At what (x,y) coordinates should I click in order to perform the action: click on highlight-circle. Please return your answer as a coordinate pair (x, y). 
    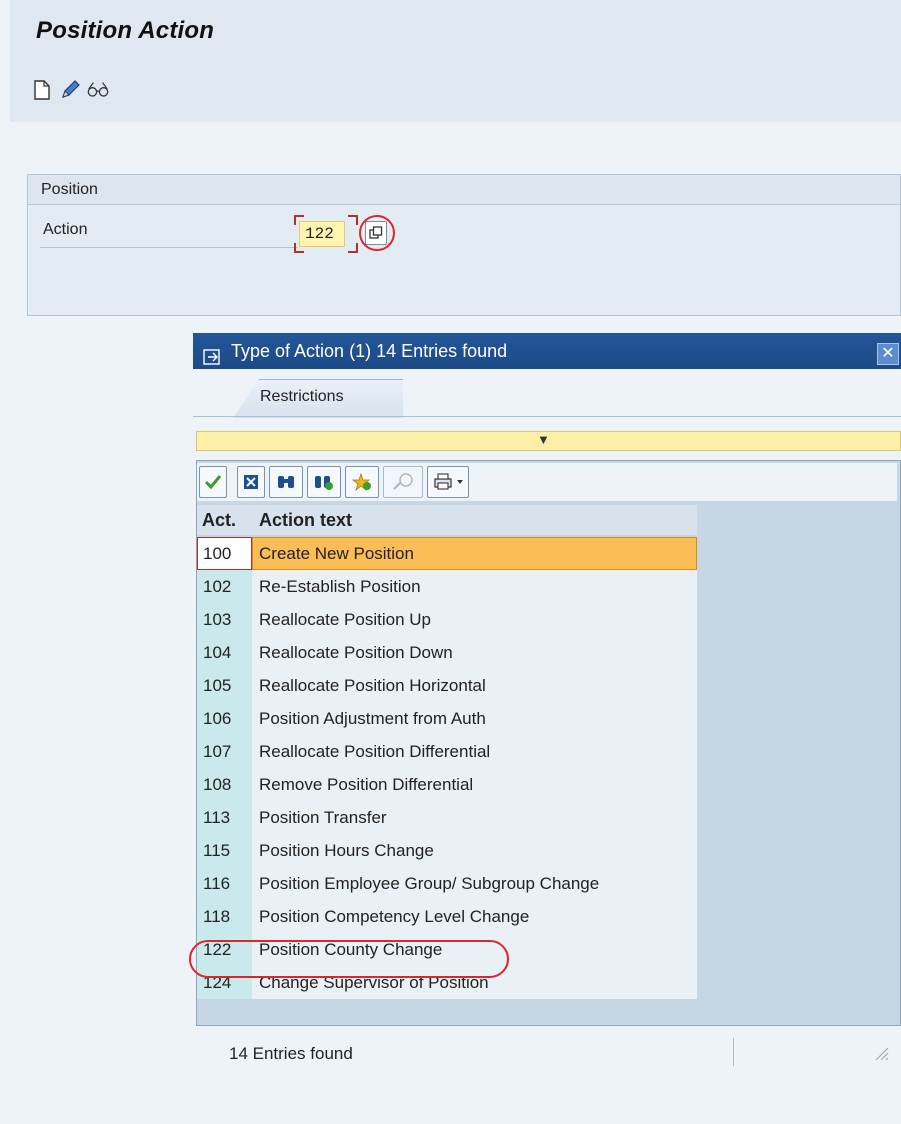
    Looking at the image, I should click on (377, 233).